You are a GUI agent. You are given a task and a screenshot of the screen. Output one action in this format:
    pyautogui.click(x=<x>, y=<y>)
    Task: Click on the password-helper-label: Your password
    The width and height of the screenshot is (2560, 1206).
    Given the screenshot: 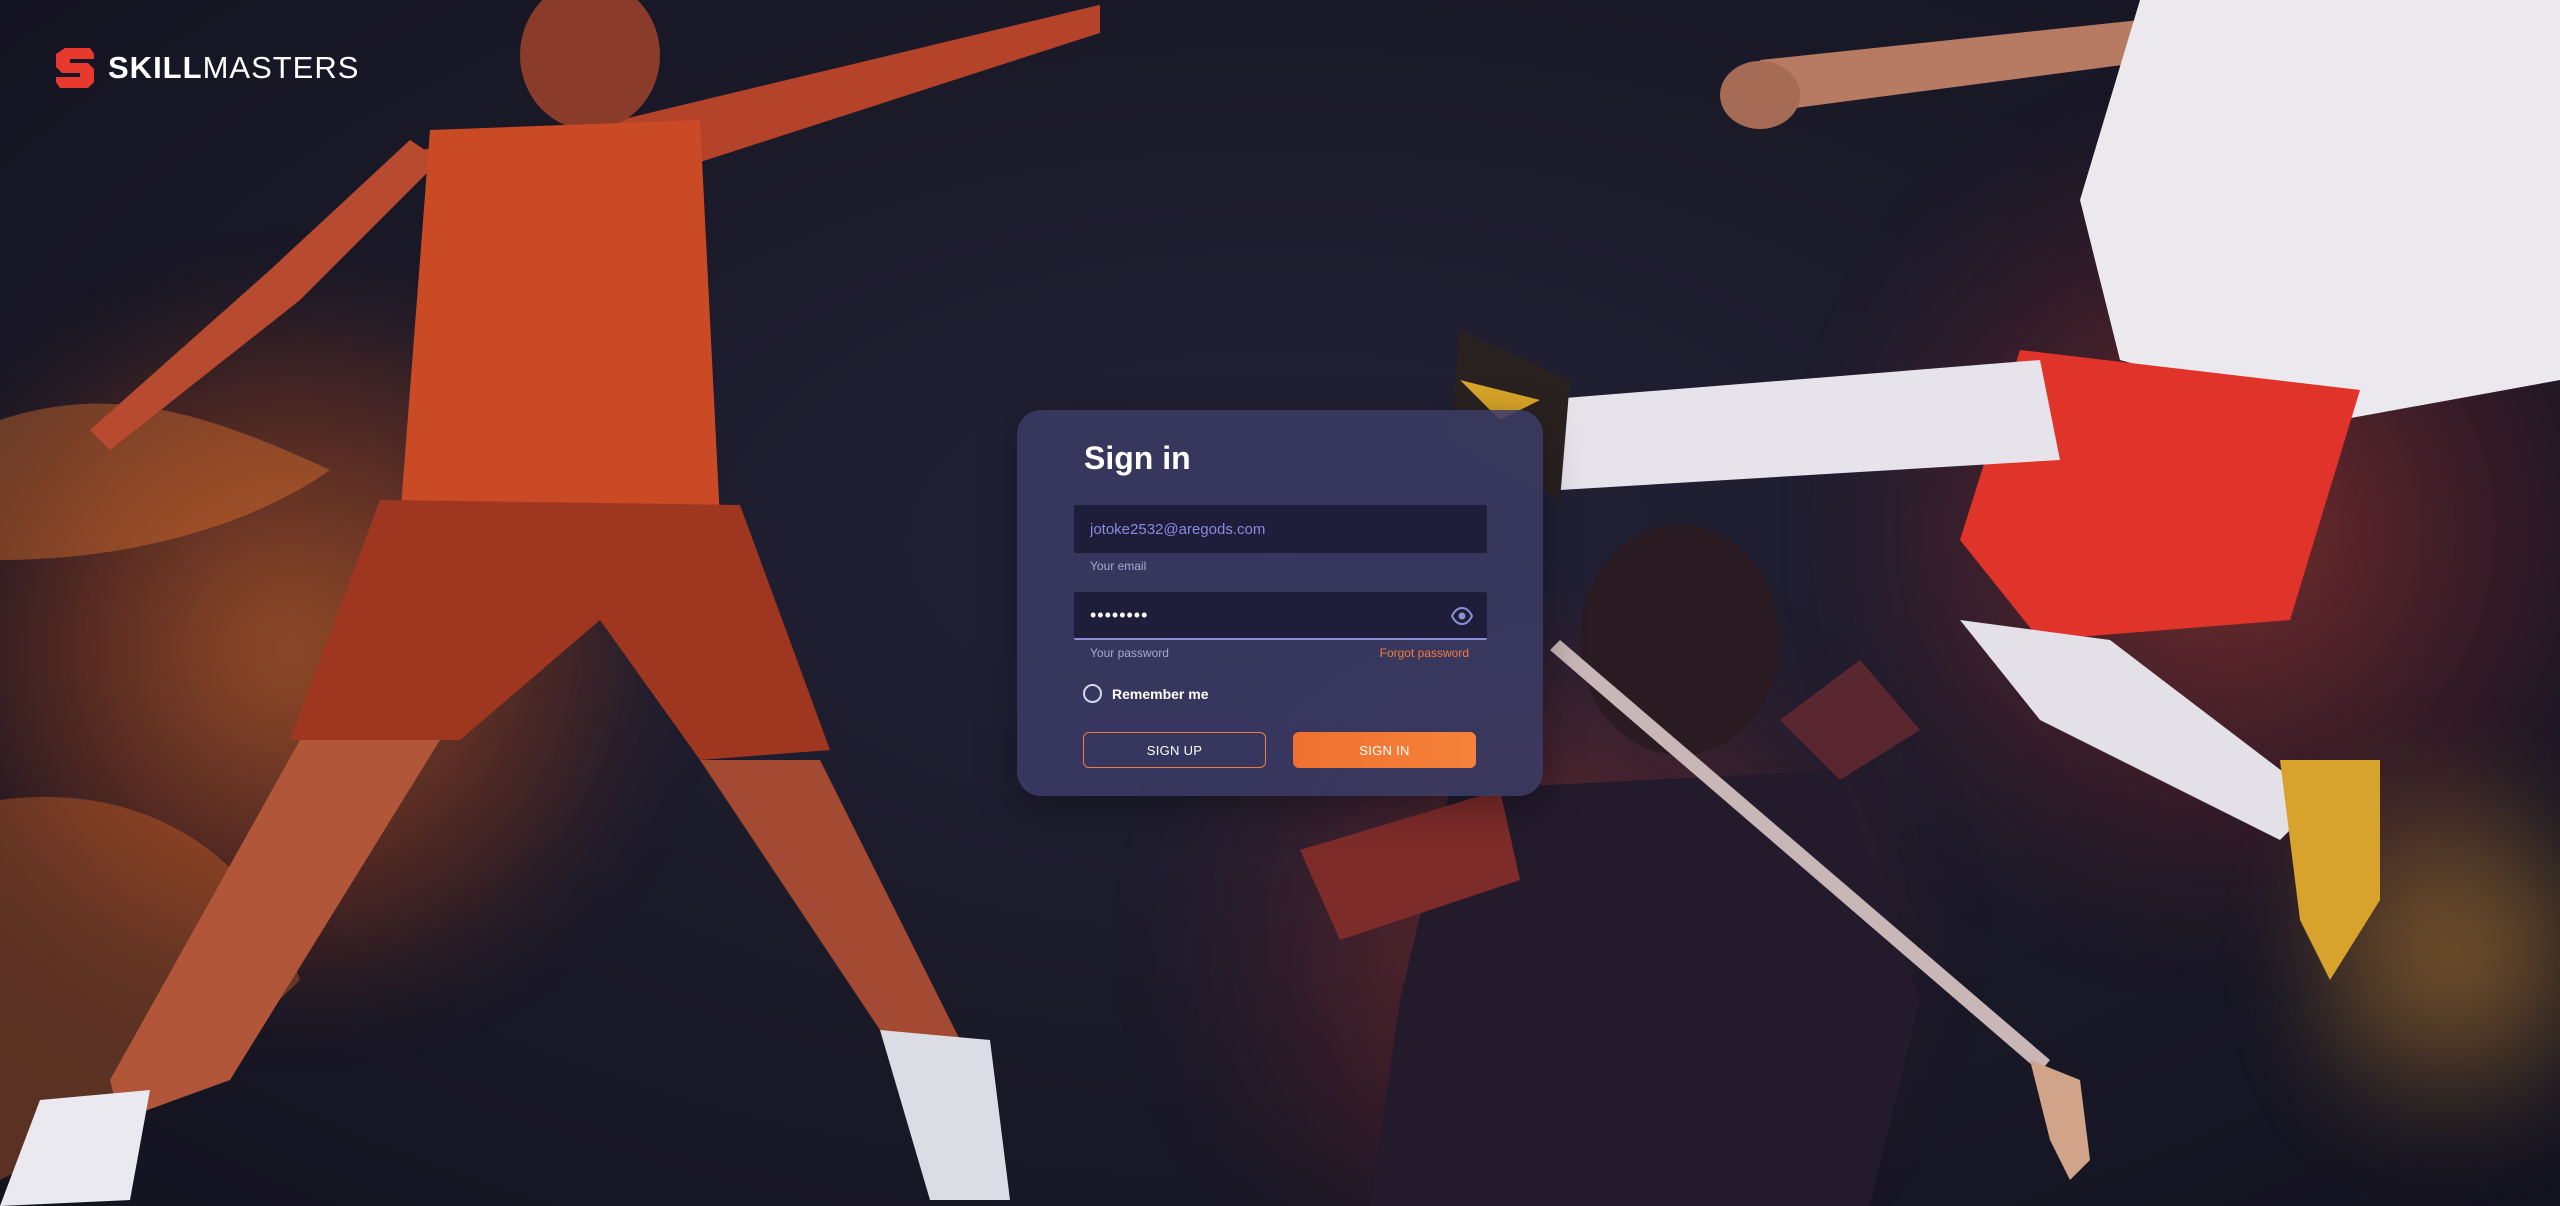 What is the action you would take?
    pyautogui.click(x=1129, y=653)
    